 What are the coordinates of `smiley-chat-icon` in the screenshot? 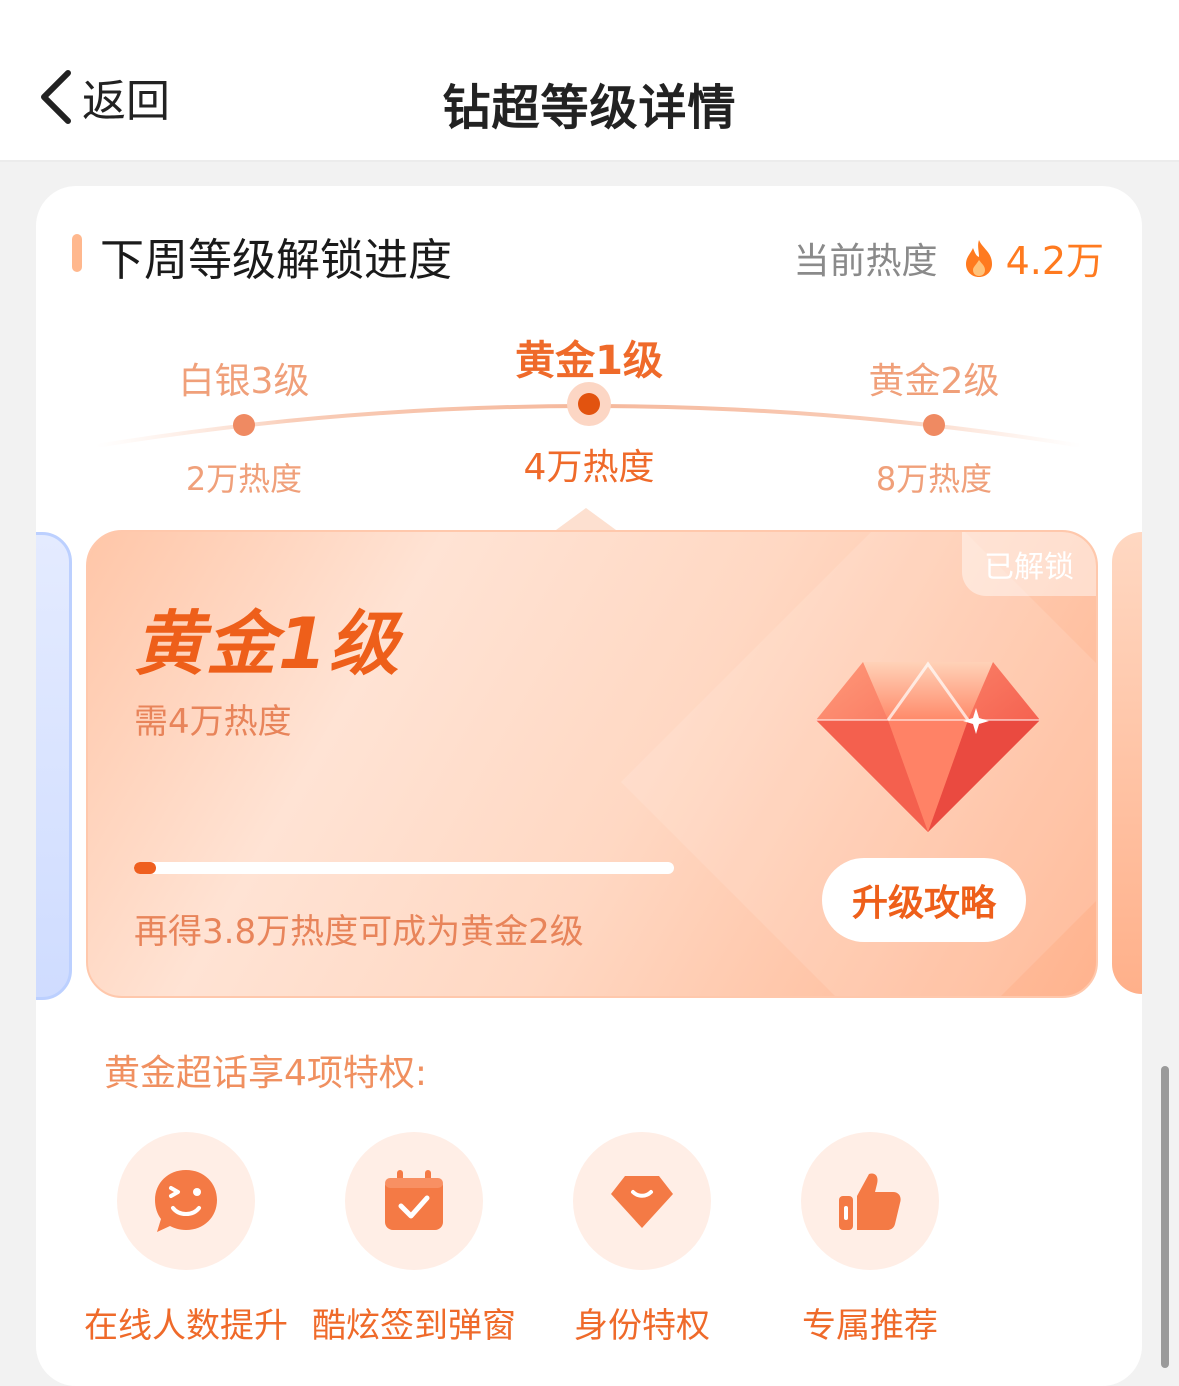 It's located at (186, 1201).